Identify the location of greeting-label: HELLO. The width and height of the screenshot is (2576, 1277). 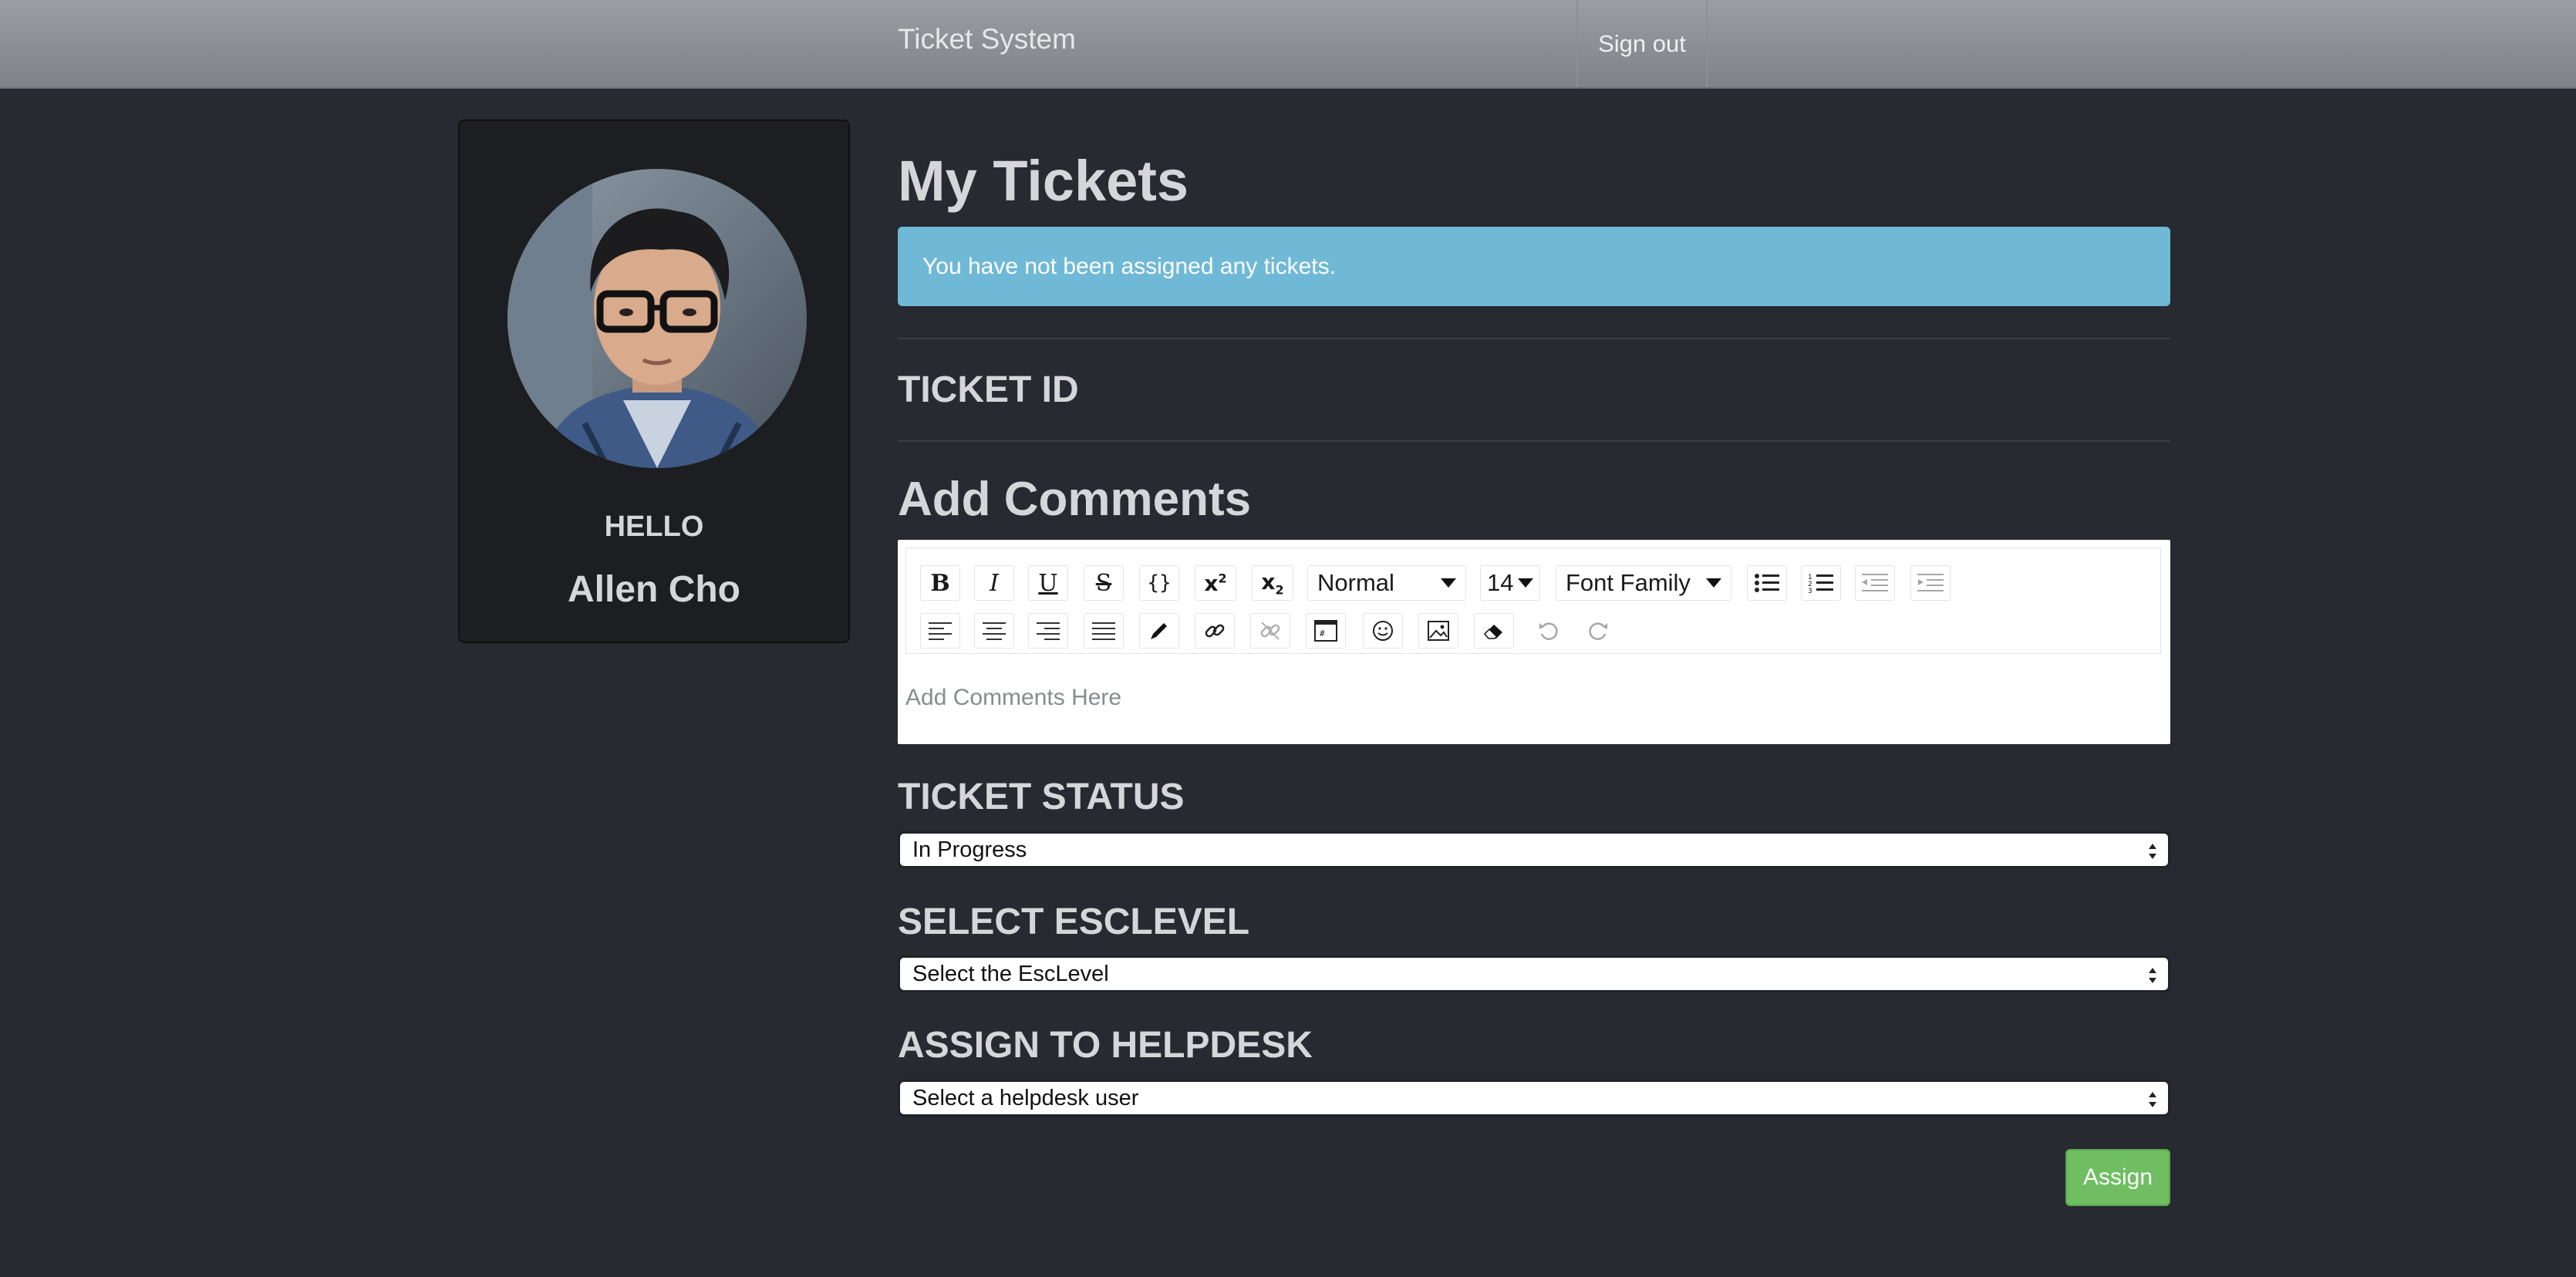
(654, 526).